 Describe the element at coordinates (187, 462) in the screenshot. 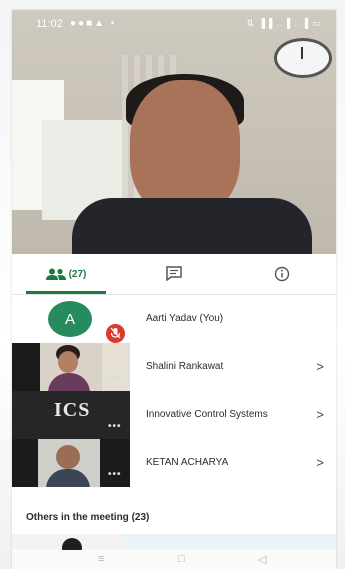

I see `participant-name: KETAN ACHARYA` at that location.